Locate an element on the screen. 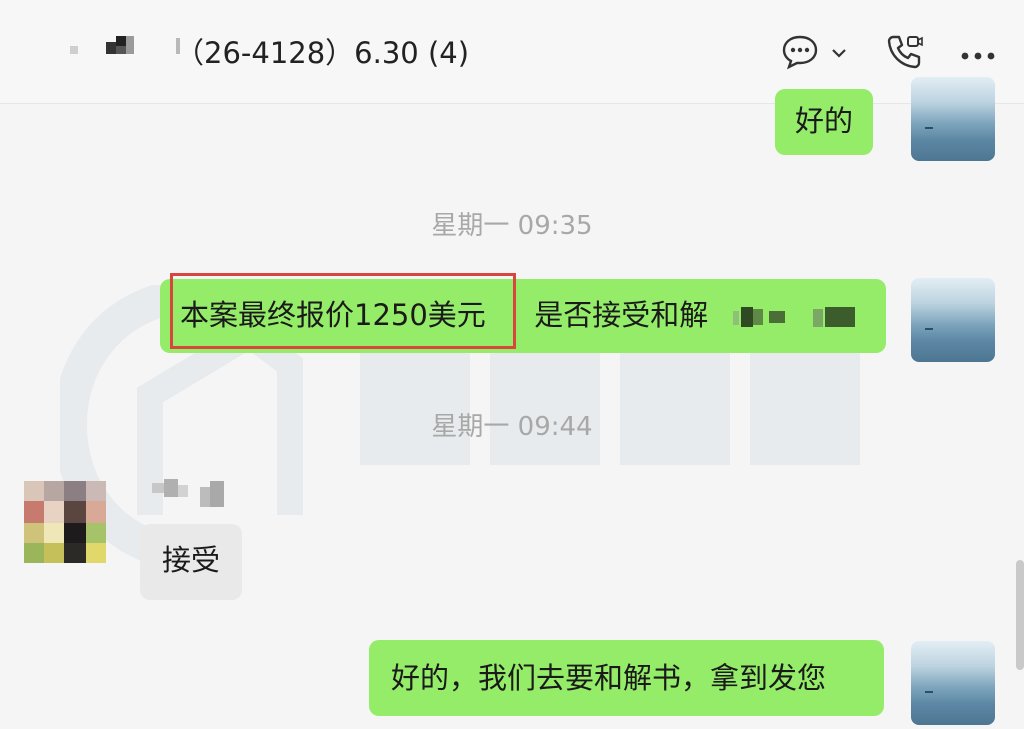  message-text: 好的 is located at coordinates (824, 121).